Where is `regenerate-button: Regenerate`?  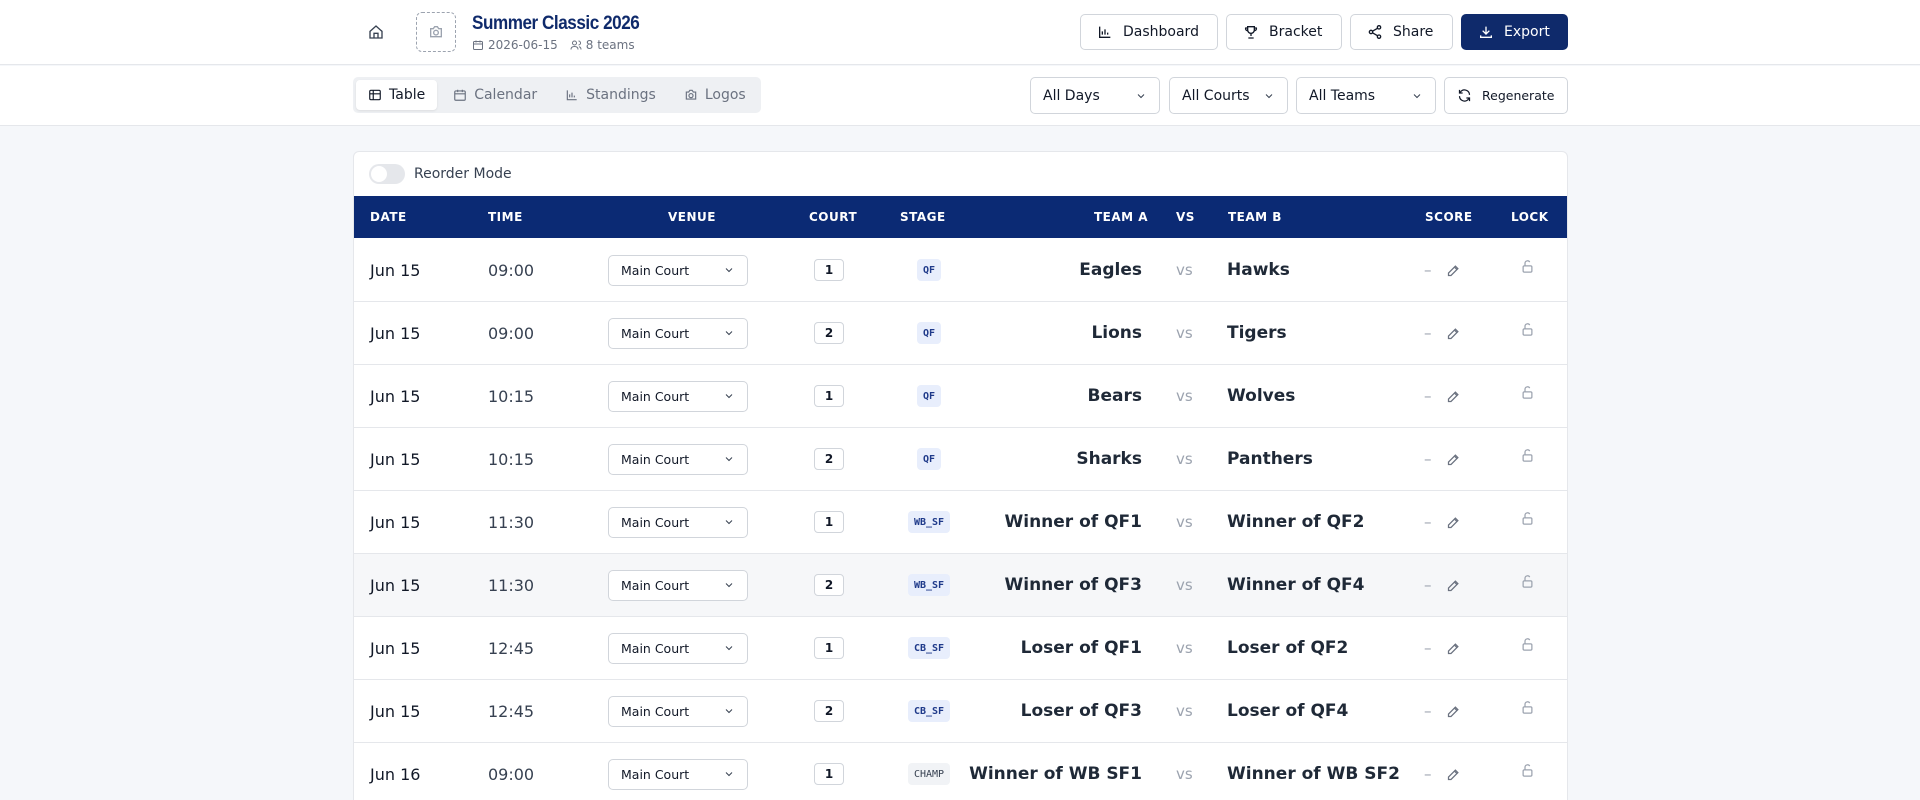 regenerate-button: Regenerate is located at coordinates (1506, 95).